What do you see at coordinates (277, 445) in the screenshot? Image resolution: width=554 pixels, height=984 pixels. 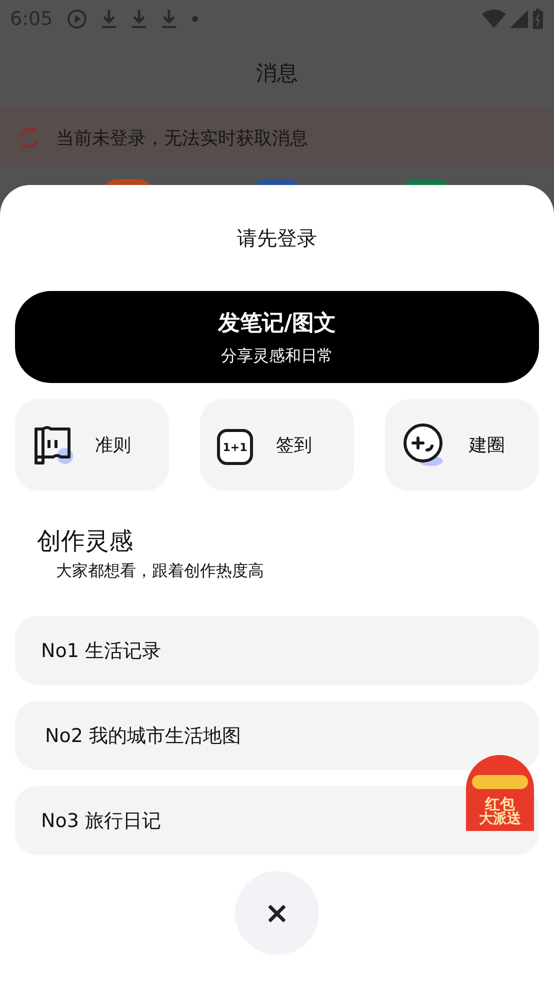 I see `action-button: 1+1 签到` at bounding box center [277, 445].